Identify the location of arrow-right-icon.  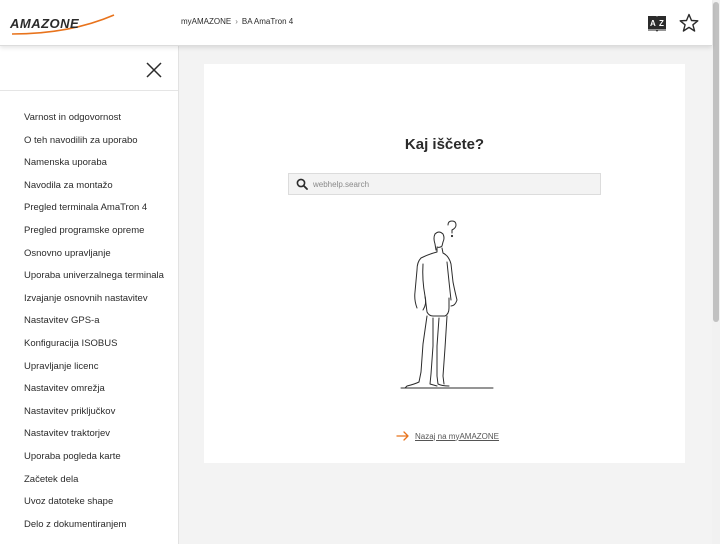
(402, 436).